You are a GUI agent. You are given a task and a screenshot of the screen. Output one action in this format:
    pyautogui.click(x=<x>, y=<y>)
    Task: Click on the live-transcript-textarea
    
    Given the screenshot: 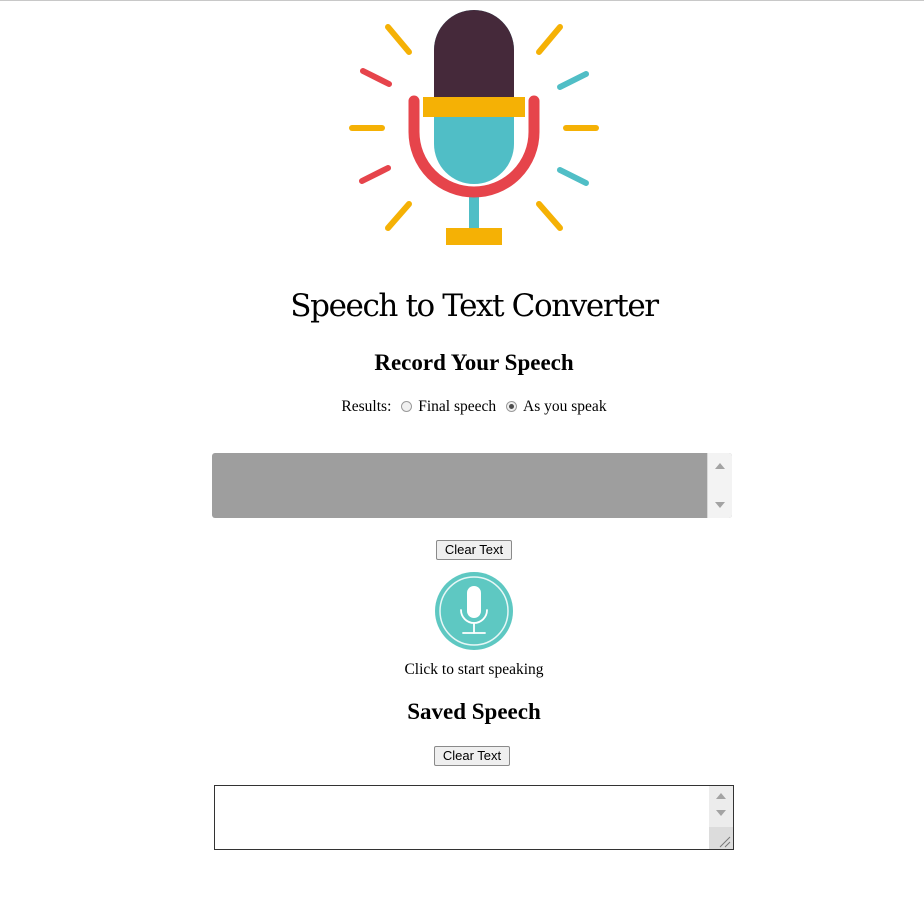 What is the action you would take?
    pyautogui.click(x=472, y=485)
    